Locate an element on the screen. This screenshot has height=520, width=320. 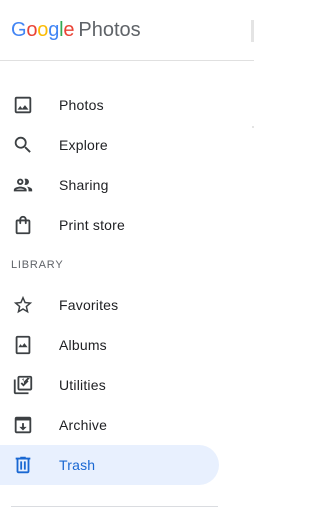
logo-letter-g2: g is located at coordinates (54, 29).